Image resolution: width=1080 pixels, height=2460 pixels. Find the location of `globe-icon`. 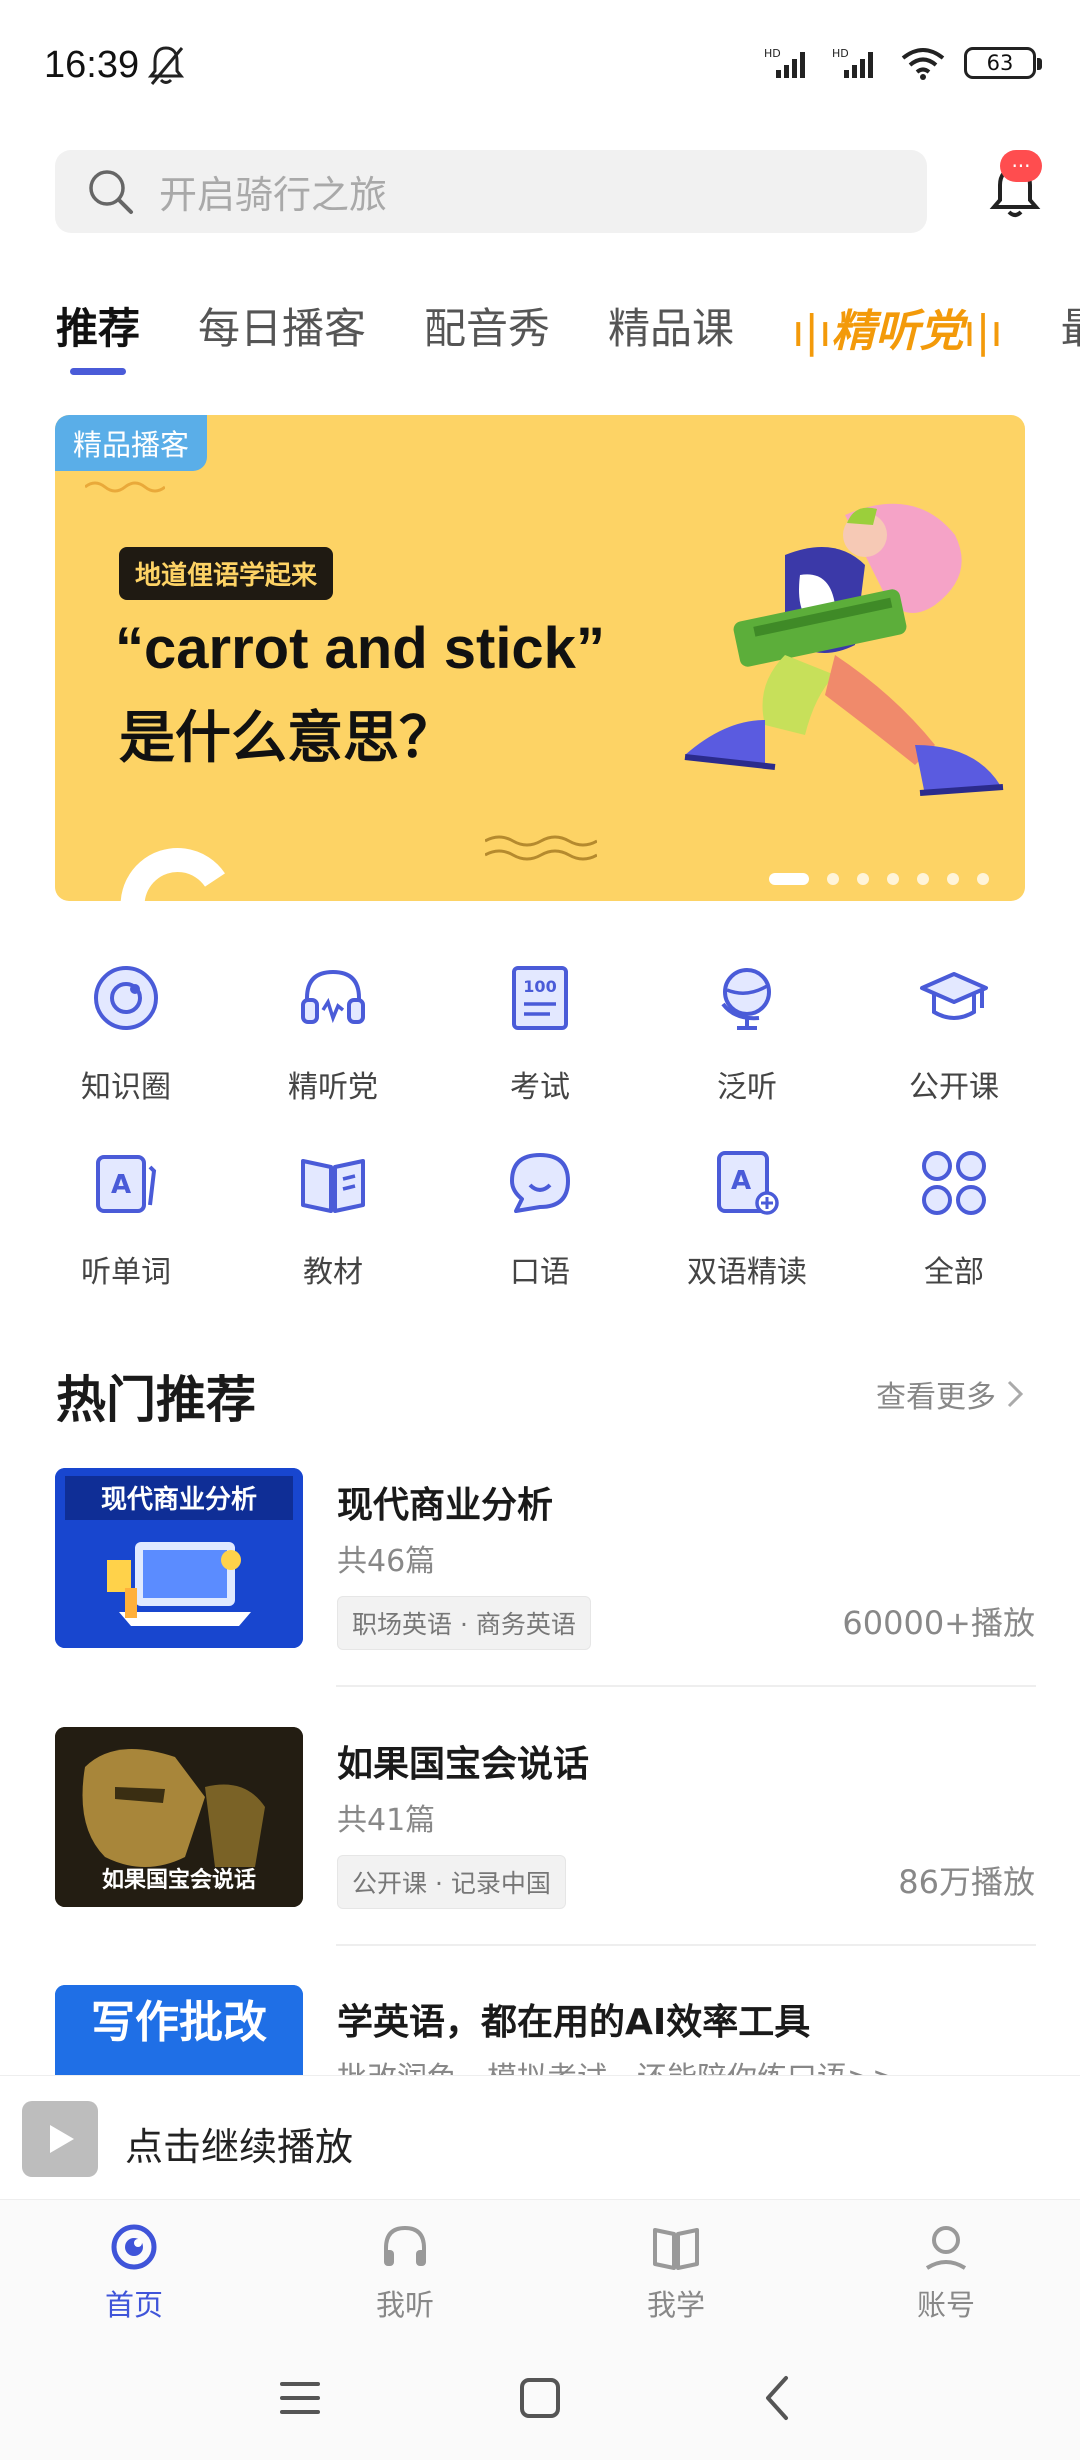

globe-icon is located at coordinates (746, 999).